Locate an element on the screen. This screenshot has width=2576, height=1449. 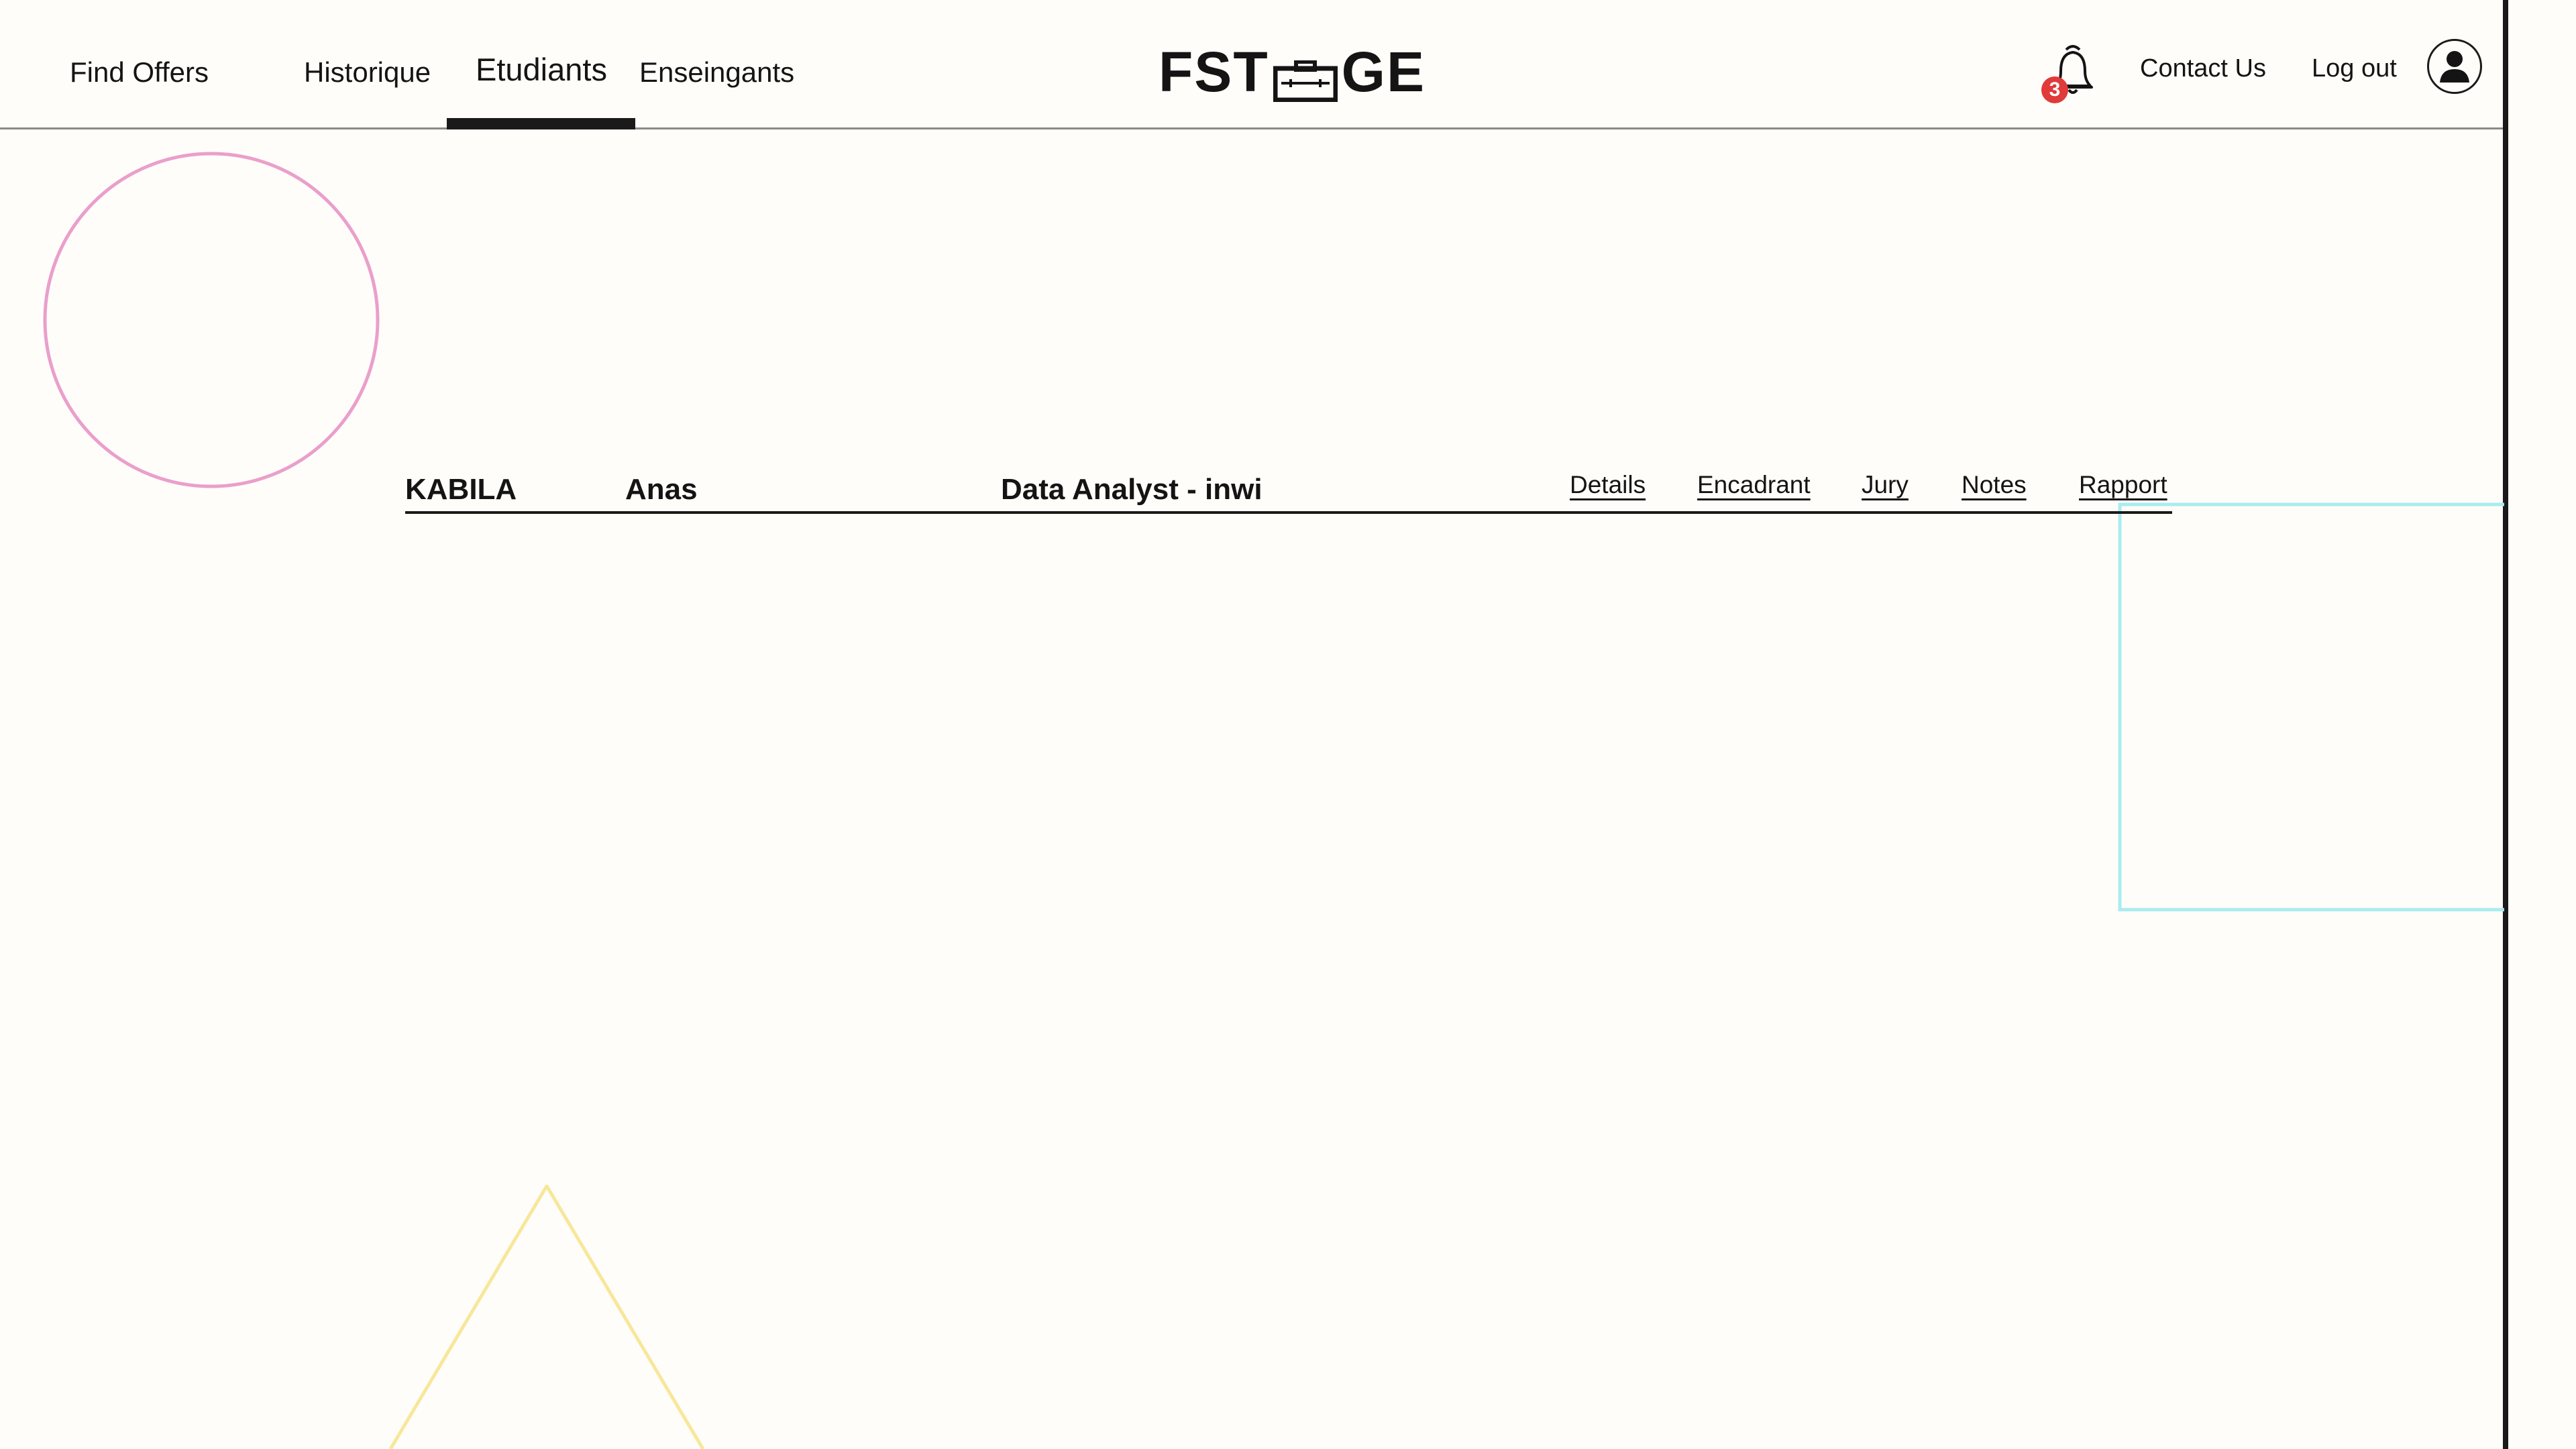
logo-text-right: GE is located at coordinates (1383, 71).